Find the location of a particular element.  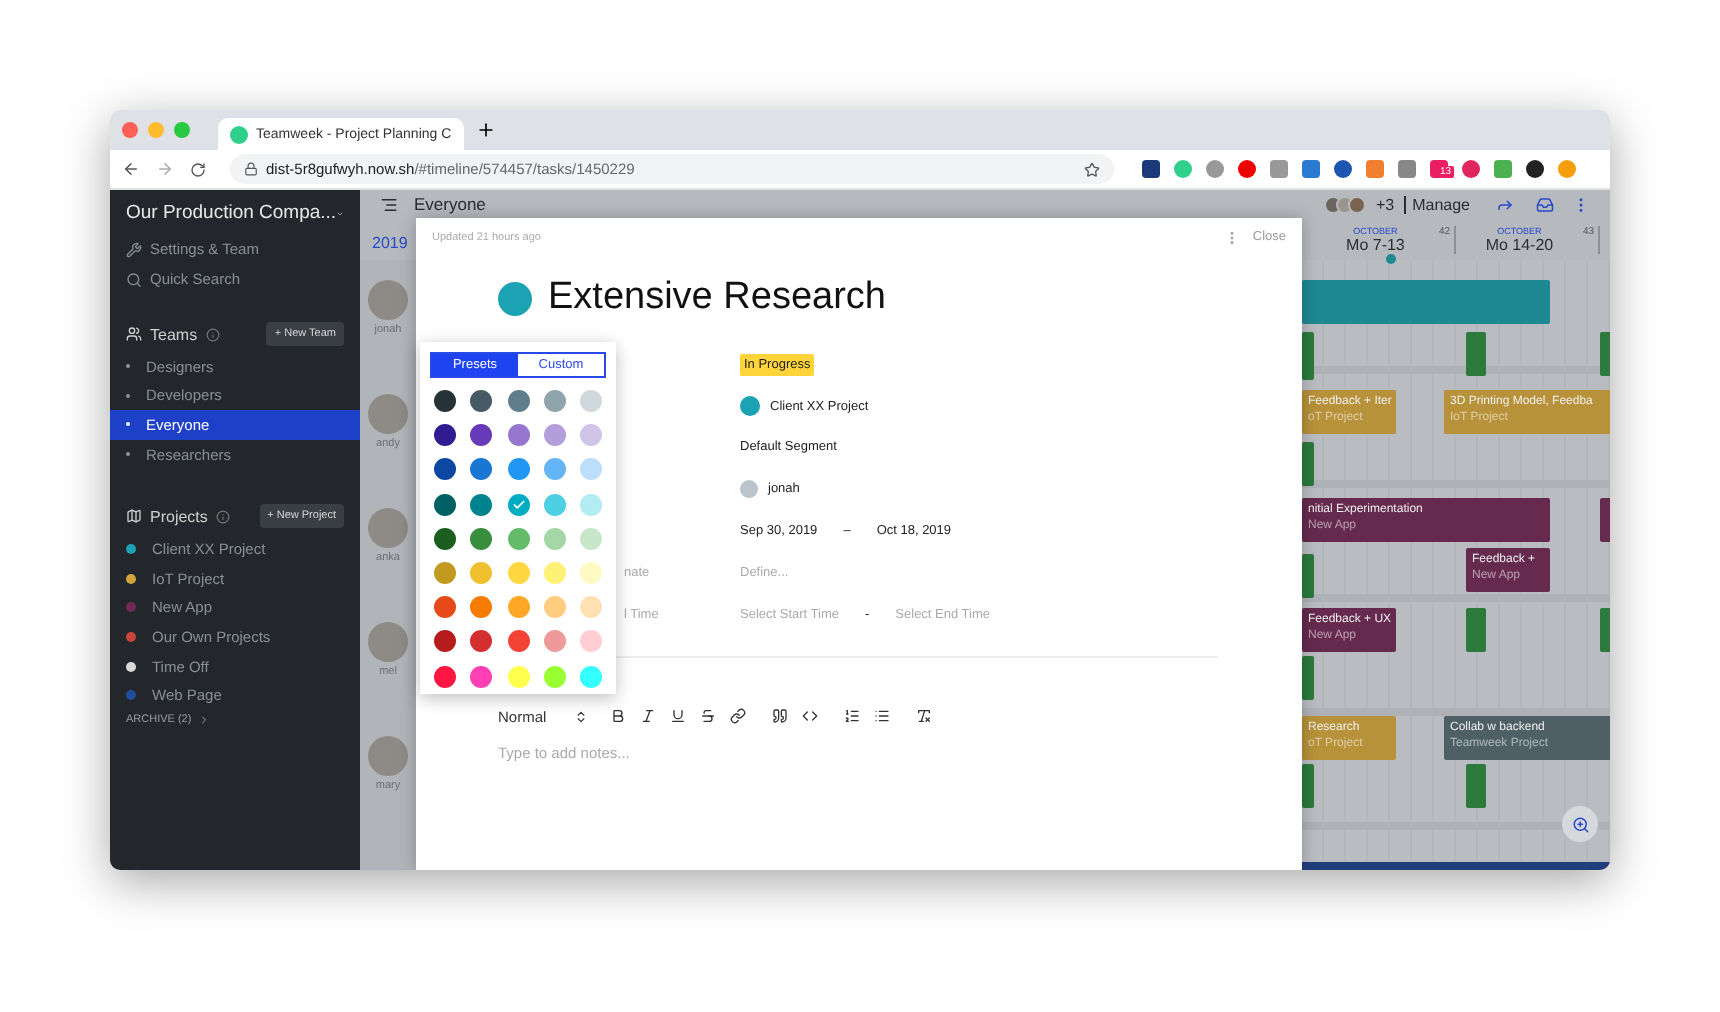

reload-icon is located at coordinates (198, 169).